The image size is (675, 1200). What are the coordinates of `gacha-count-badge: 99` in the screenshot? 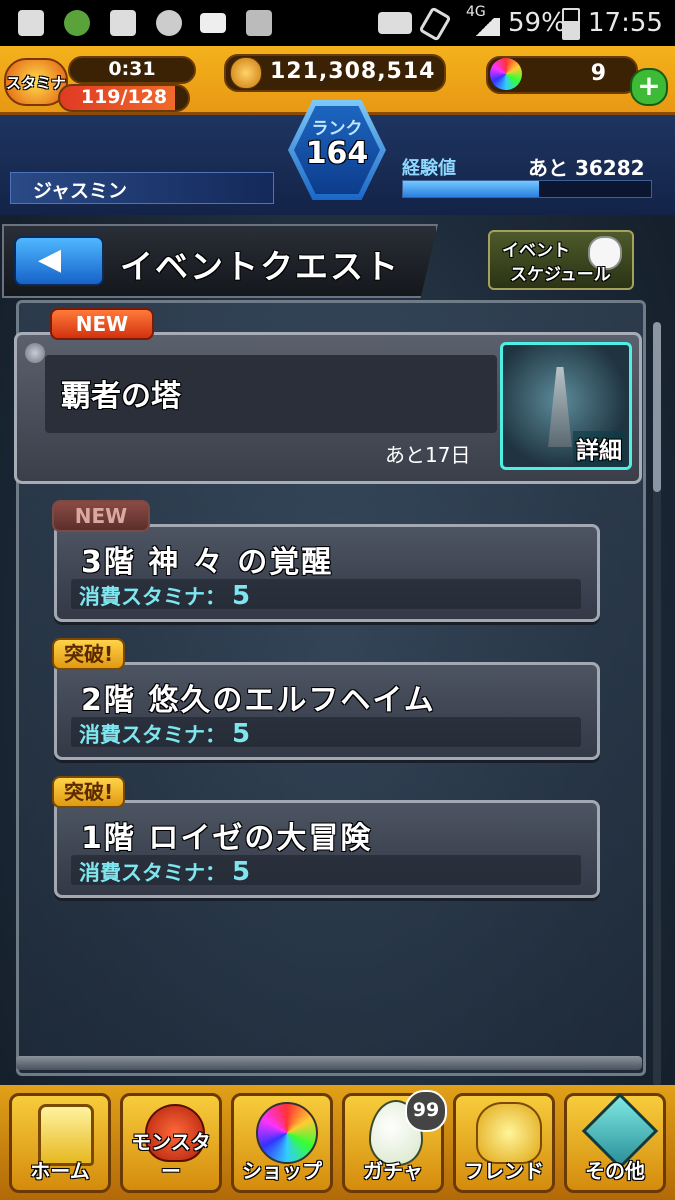 It's located at (426, 1111).